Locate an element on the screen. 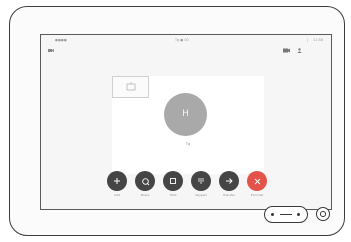 Image resolution: width=351 pixels, height=242 pixels. status-center-label: Tg ● 00 is located at coordinates (182, 40).